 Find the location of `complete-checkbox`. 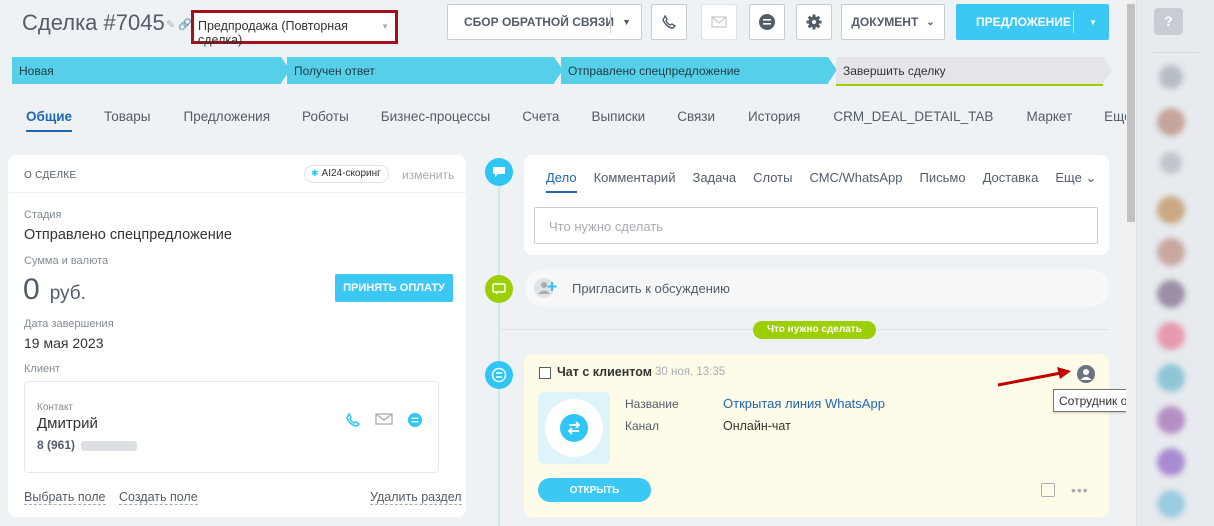

complete-checkbox is located at coordinates (545, 373).